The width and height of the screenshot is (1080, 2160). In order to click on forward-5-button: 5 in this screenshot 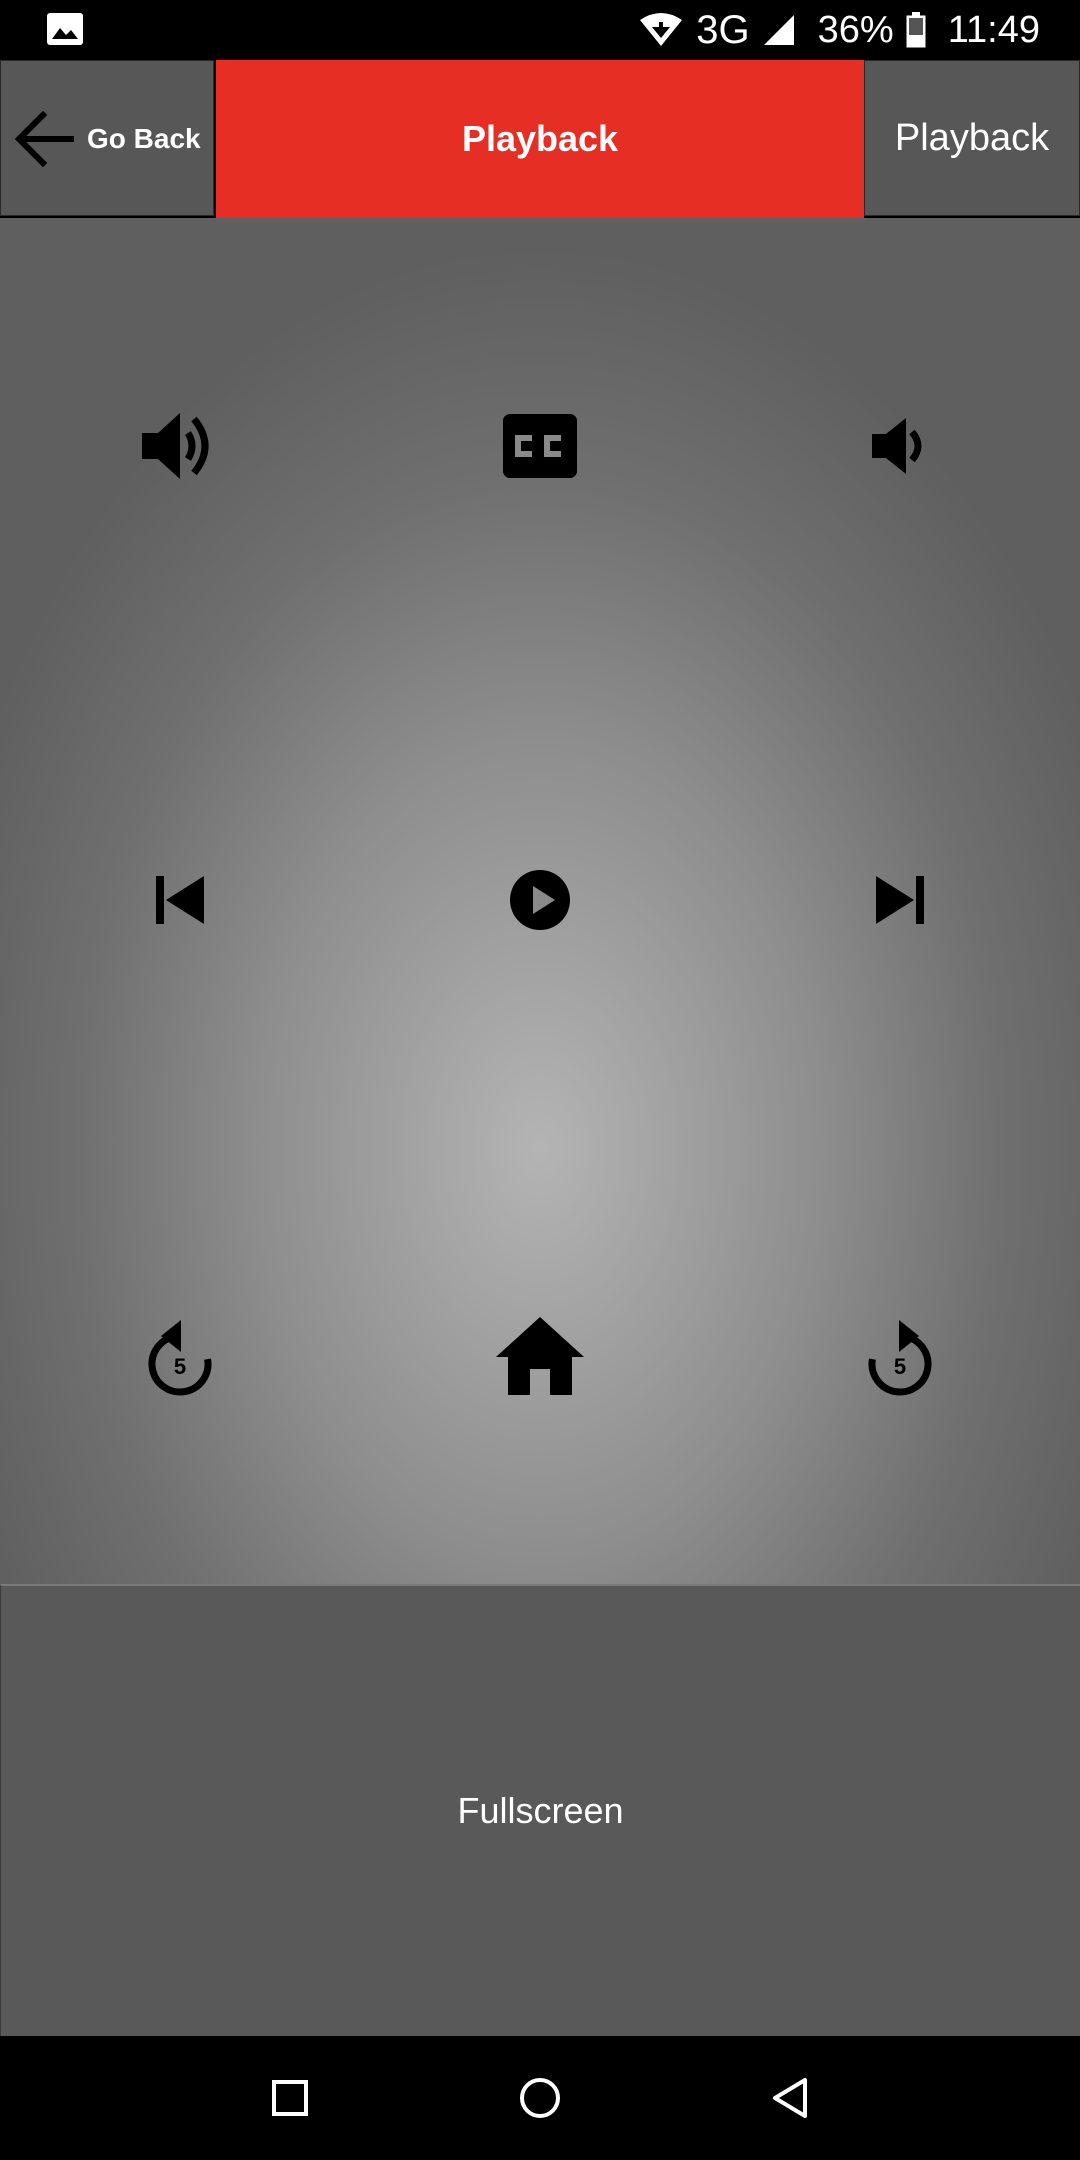, I will do `click(900, 1356)`.